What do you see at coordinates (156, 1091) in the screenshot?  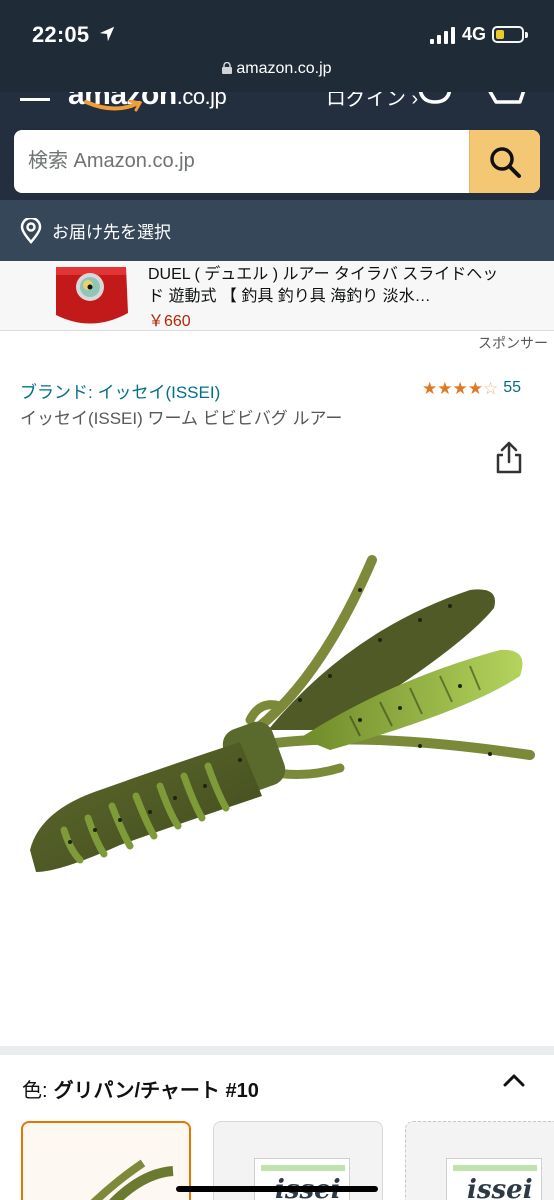 I see `selected-color: グリパン/チャート #10` at bounding box center [156, 1091].